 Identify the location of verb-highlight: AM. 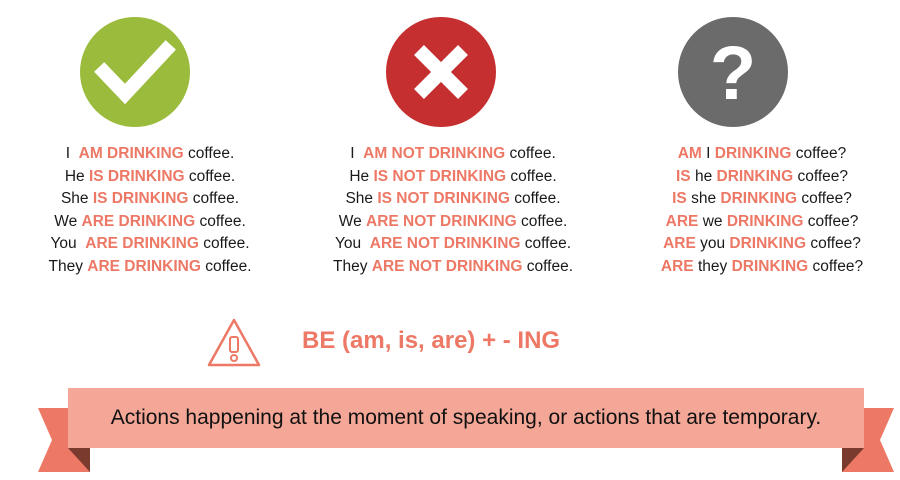
(689, 153).